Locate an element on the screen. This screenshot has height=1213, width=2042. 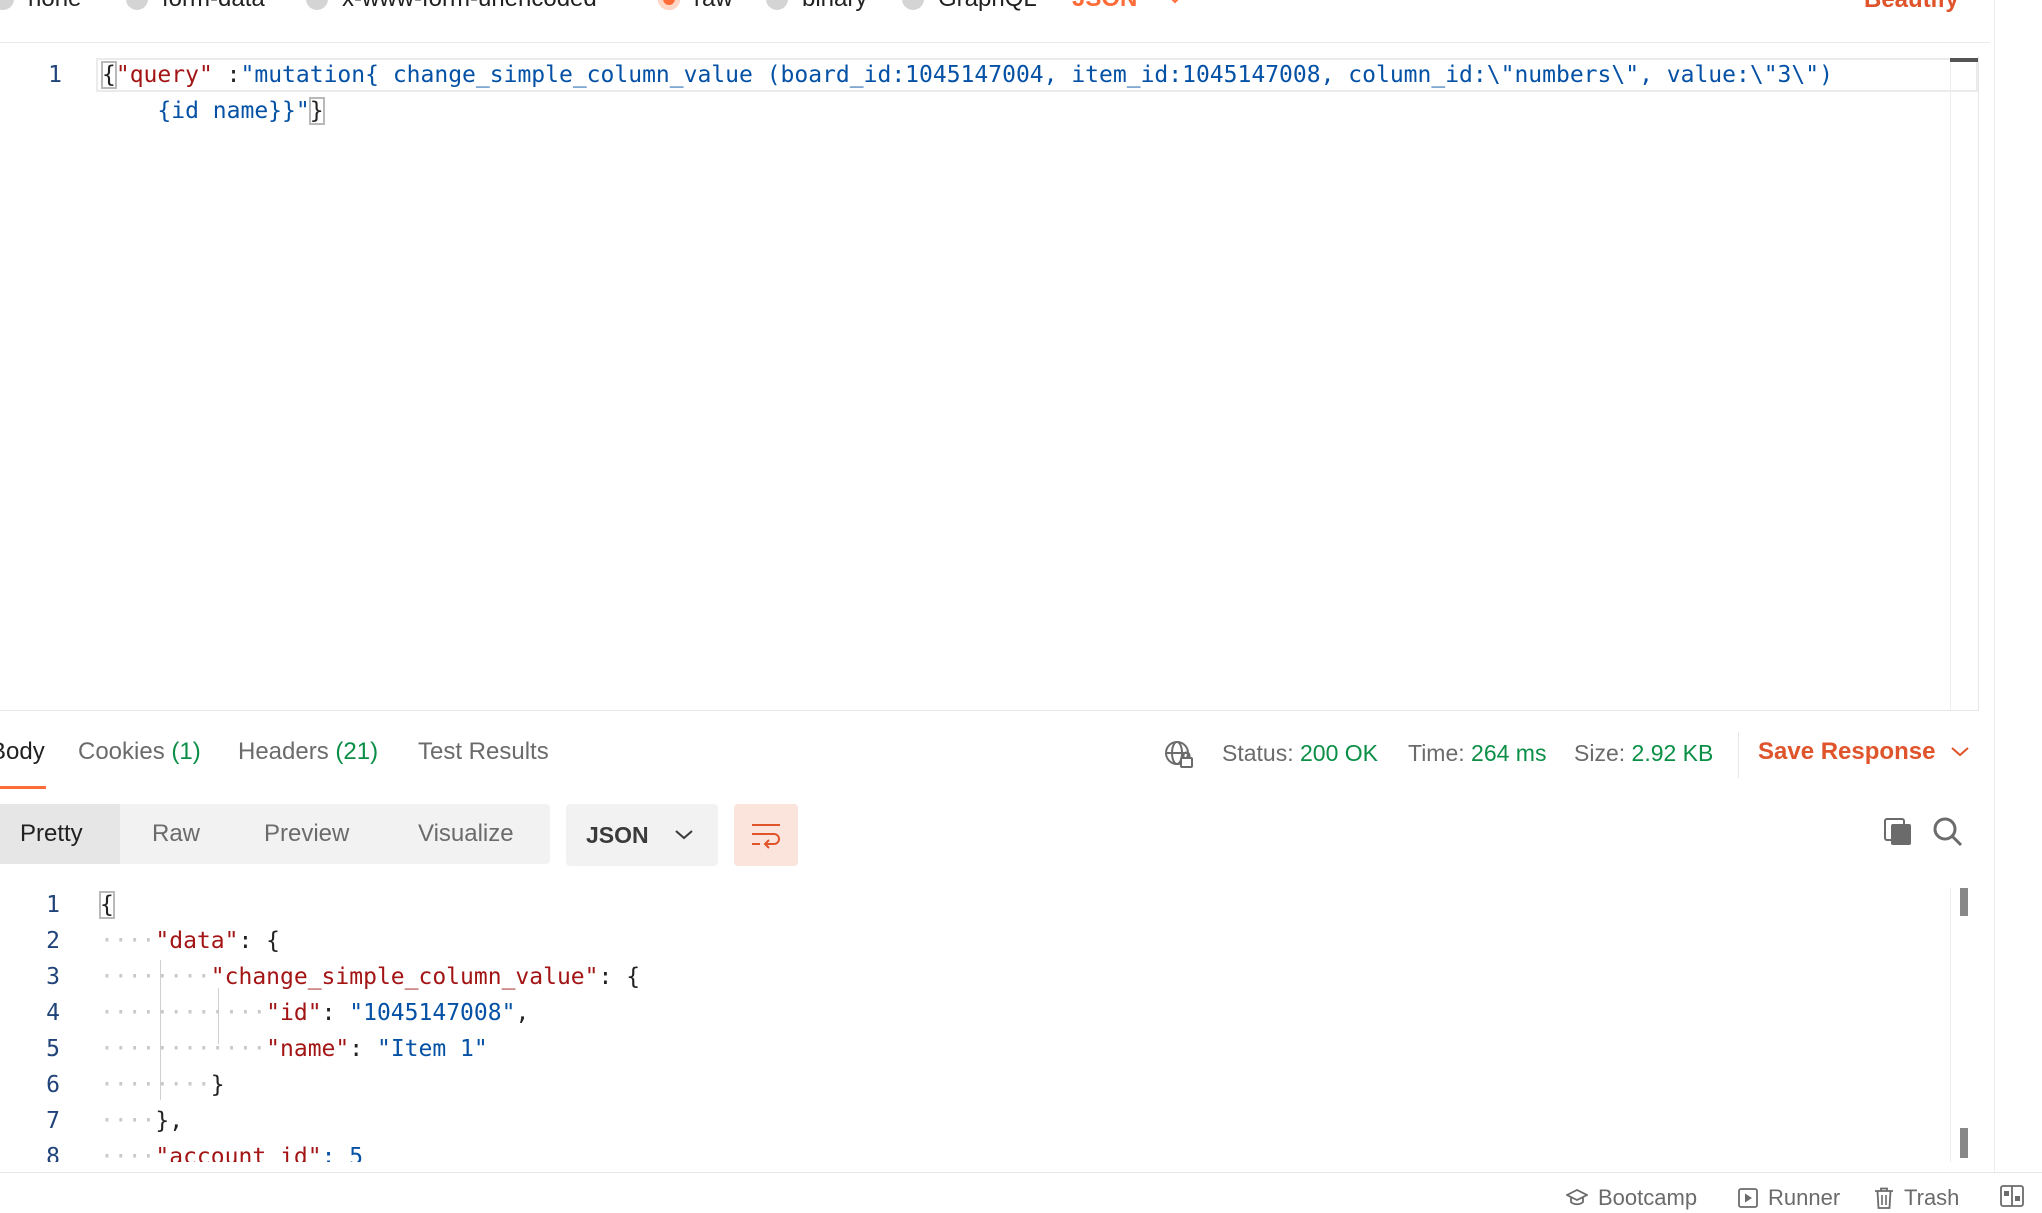
save-response-button: Save Response is located at coordinates (1864, 752).